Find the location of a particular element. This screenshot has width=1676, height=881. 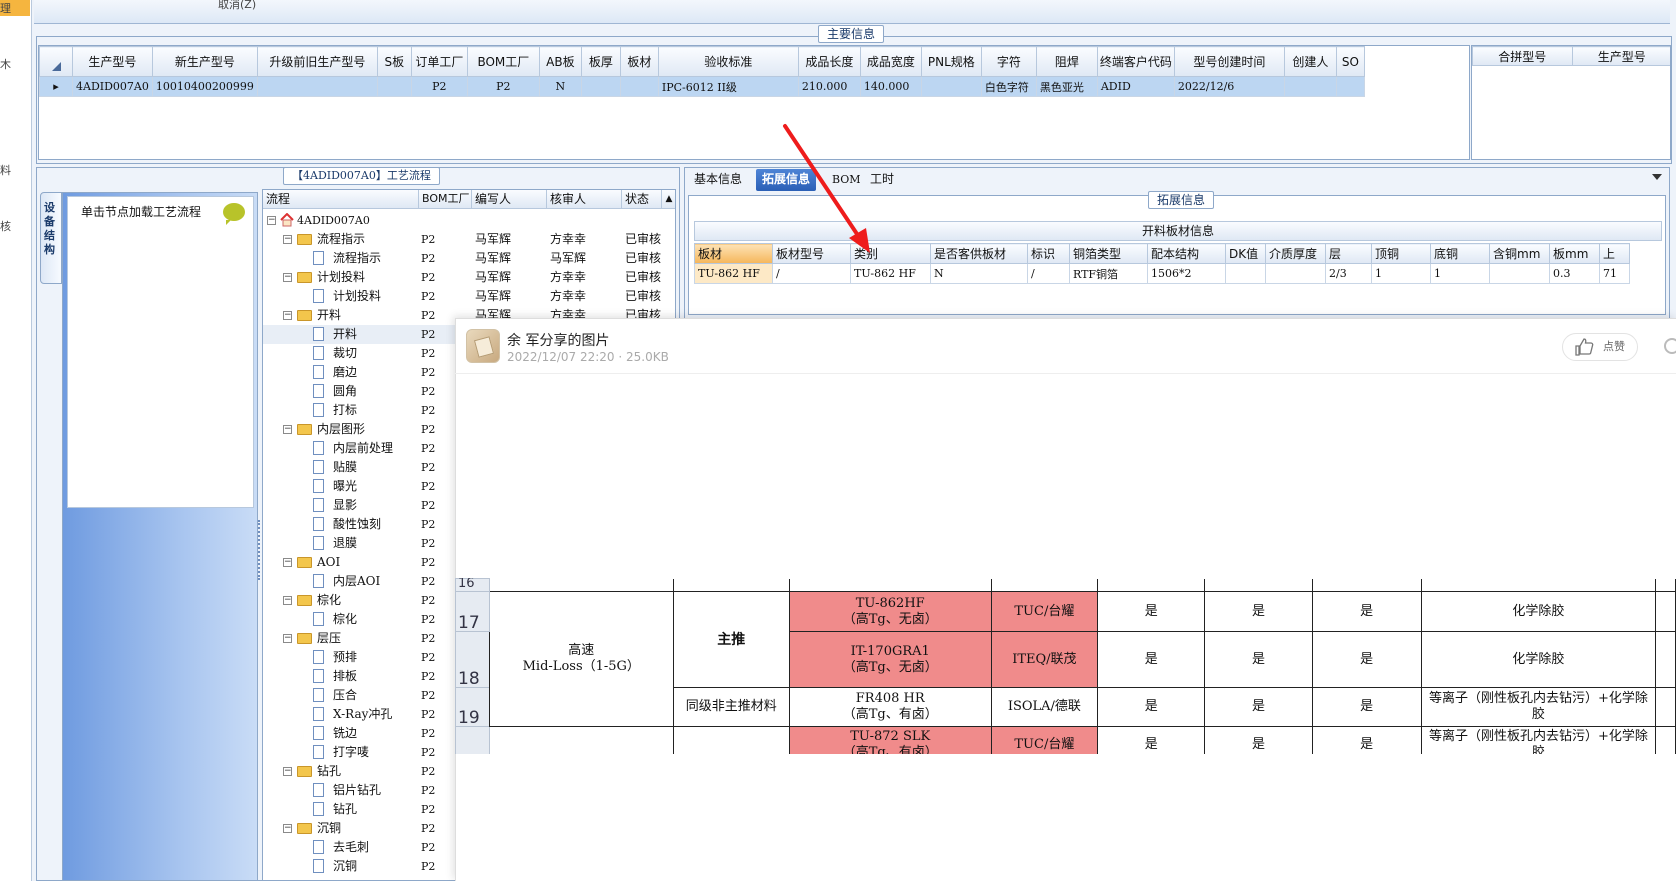

main-cell: 10010400200999 is located at coordinates (204, 86).